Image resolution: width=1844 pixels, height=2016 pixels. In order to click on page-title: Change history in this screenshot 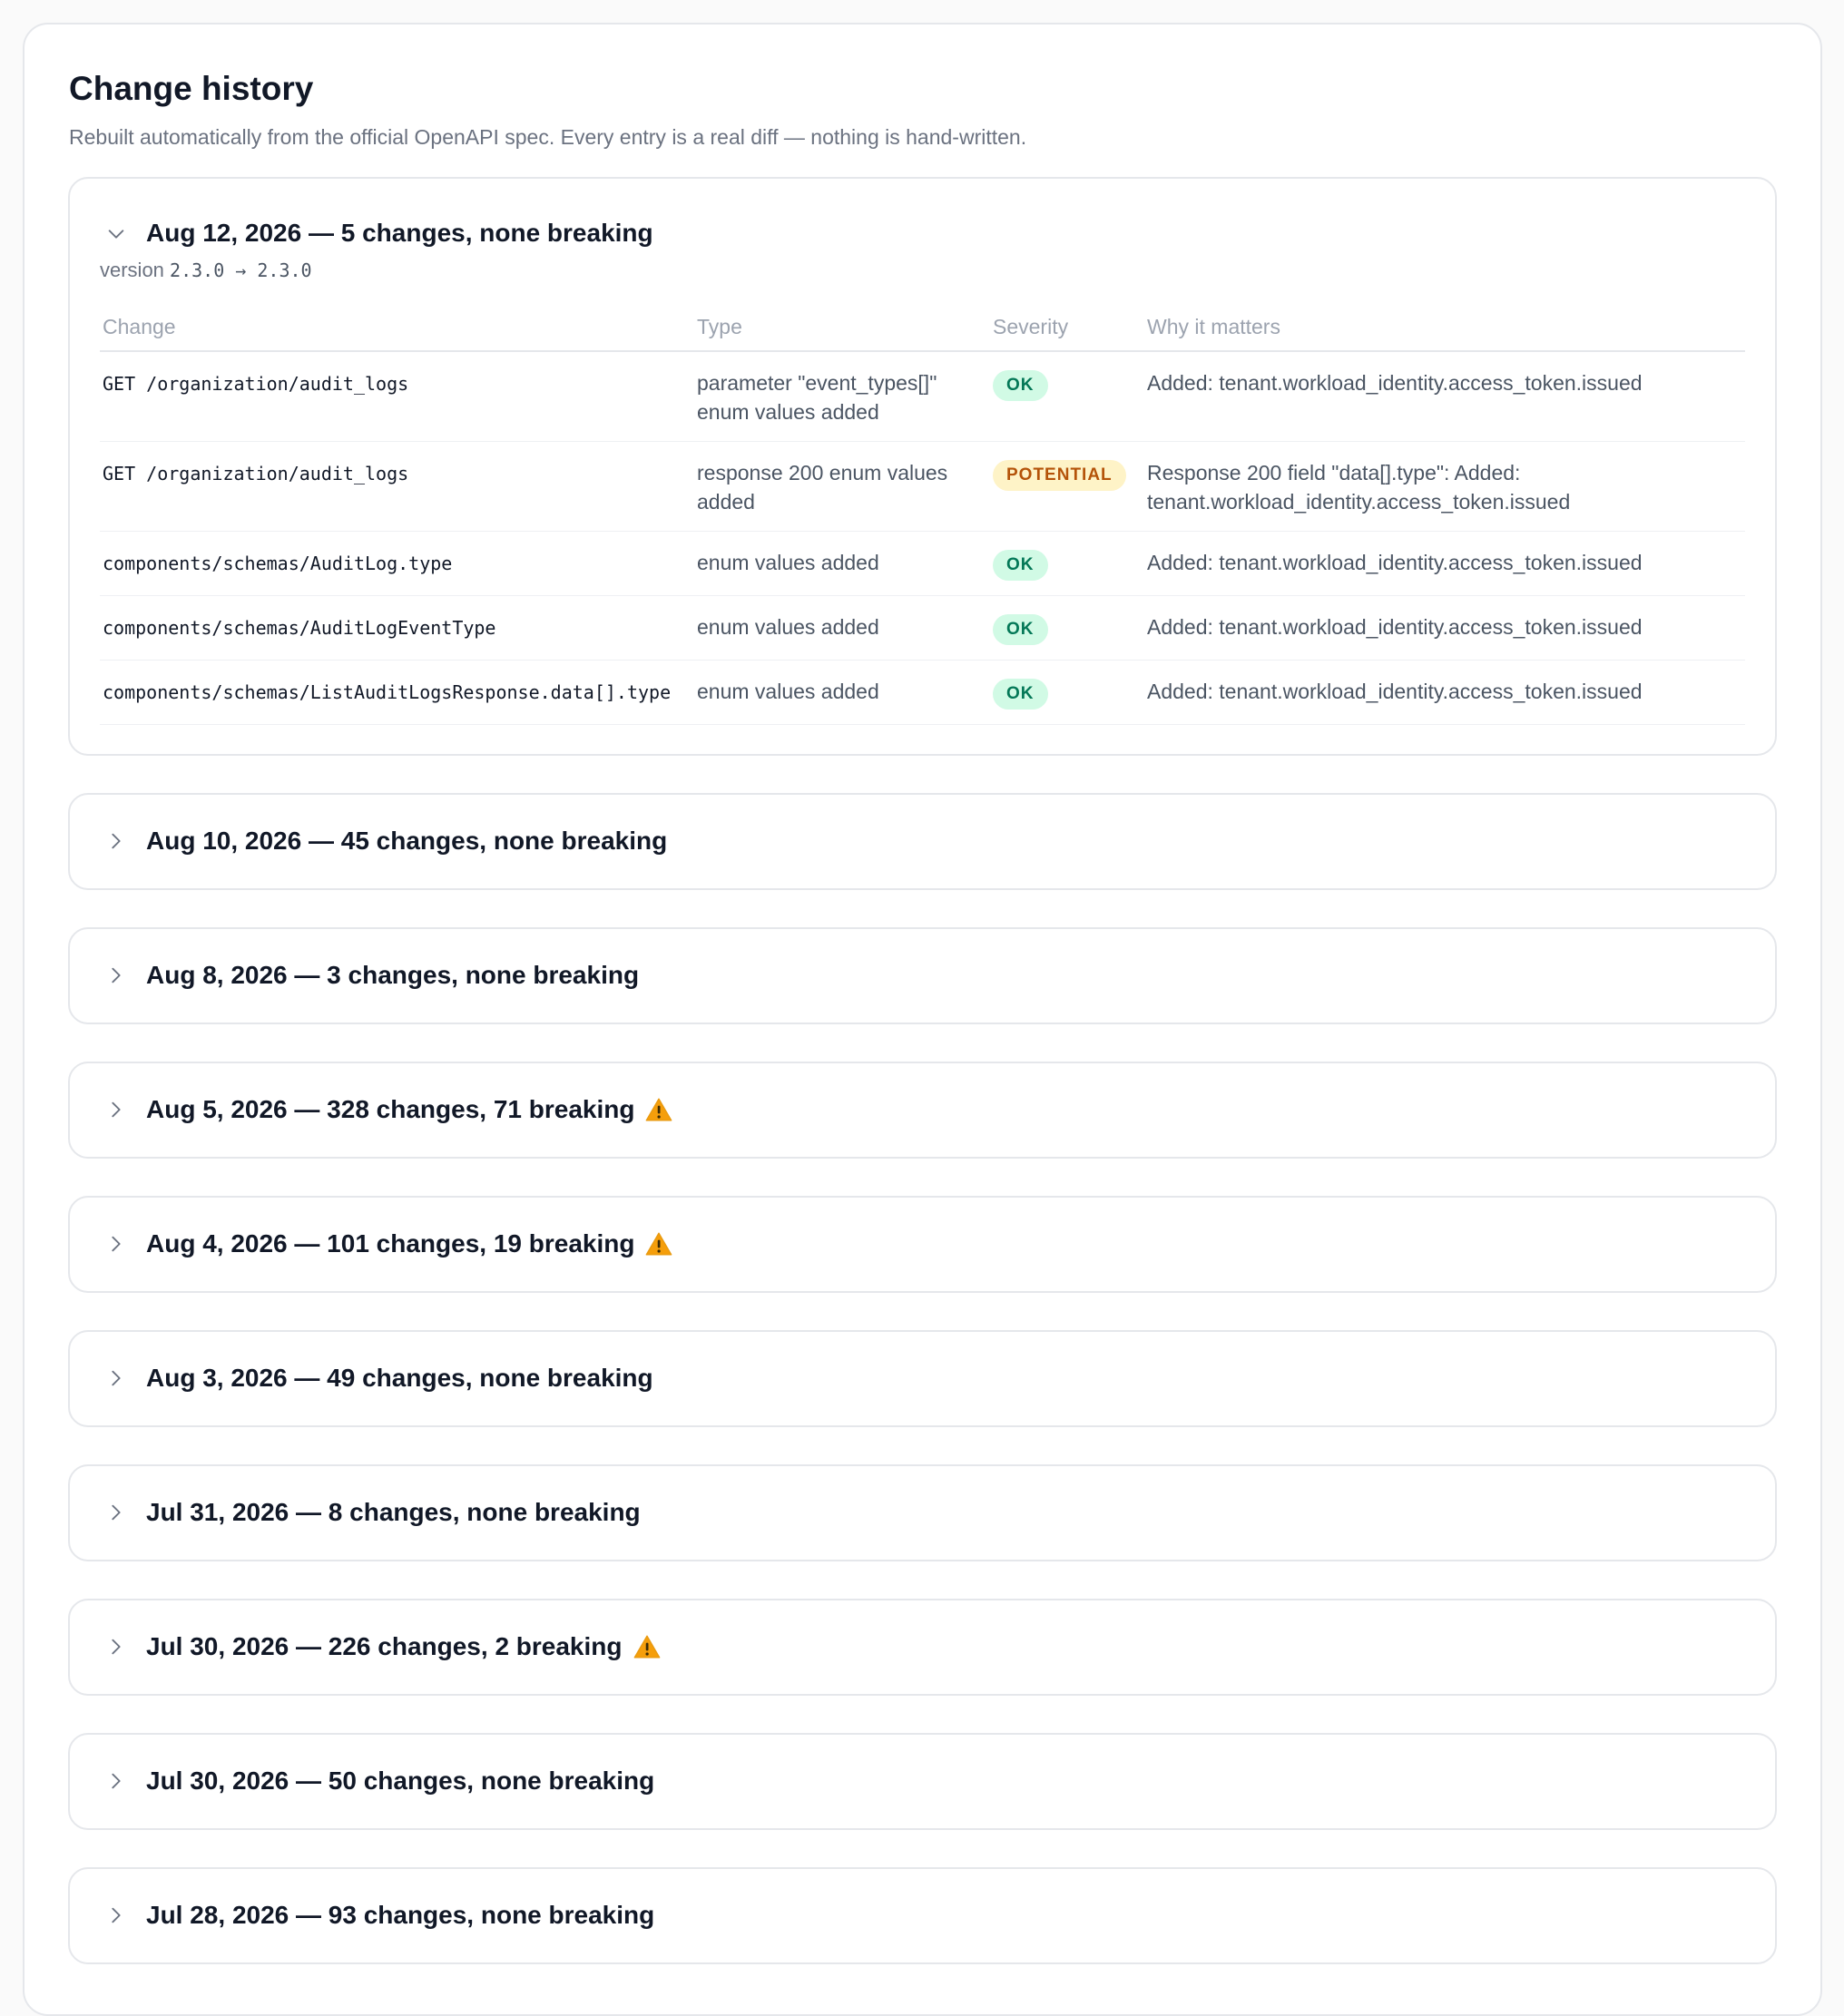, I will do `click(191, 89)`.